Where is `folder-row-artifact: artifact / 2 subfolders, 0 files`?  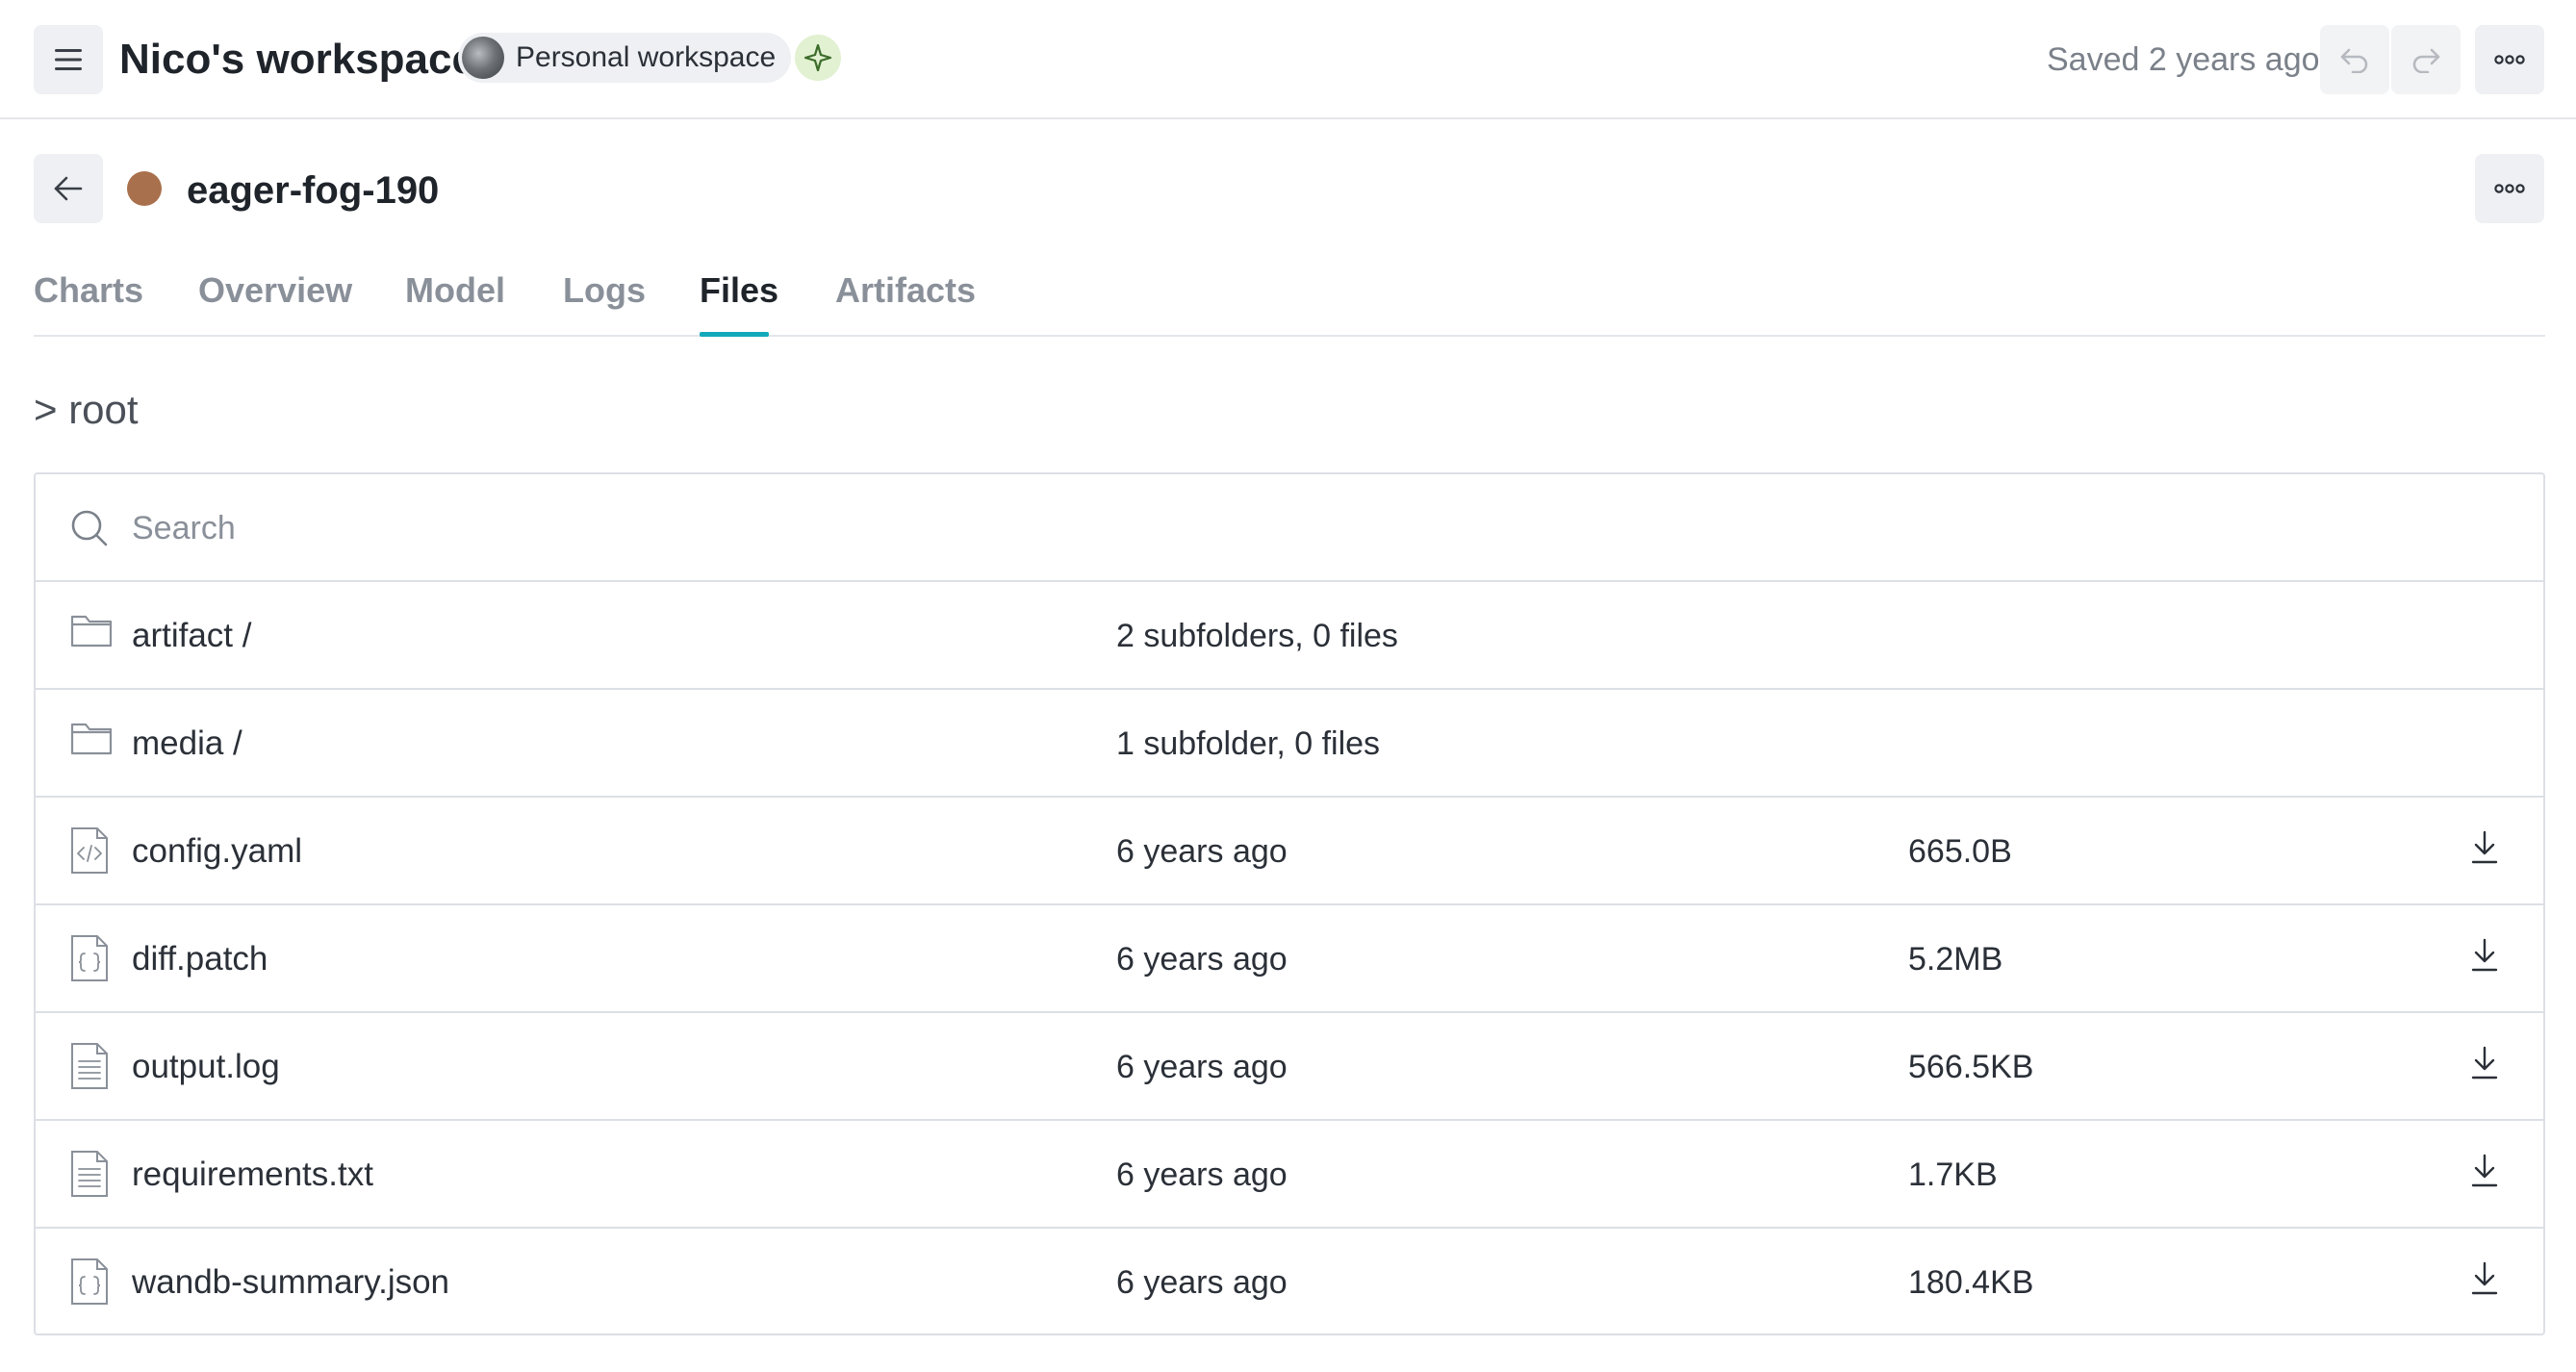 folder-row-artifact: artifact / 2 subfolders, 0 files is located at coordinates (1289, 636).